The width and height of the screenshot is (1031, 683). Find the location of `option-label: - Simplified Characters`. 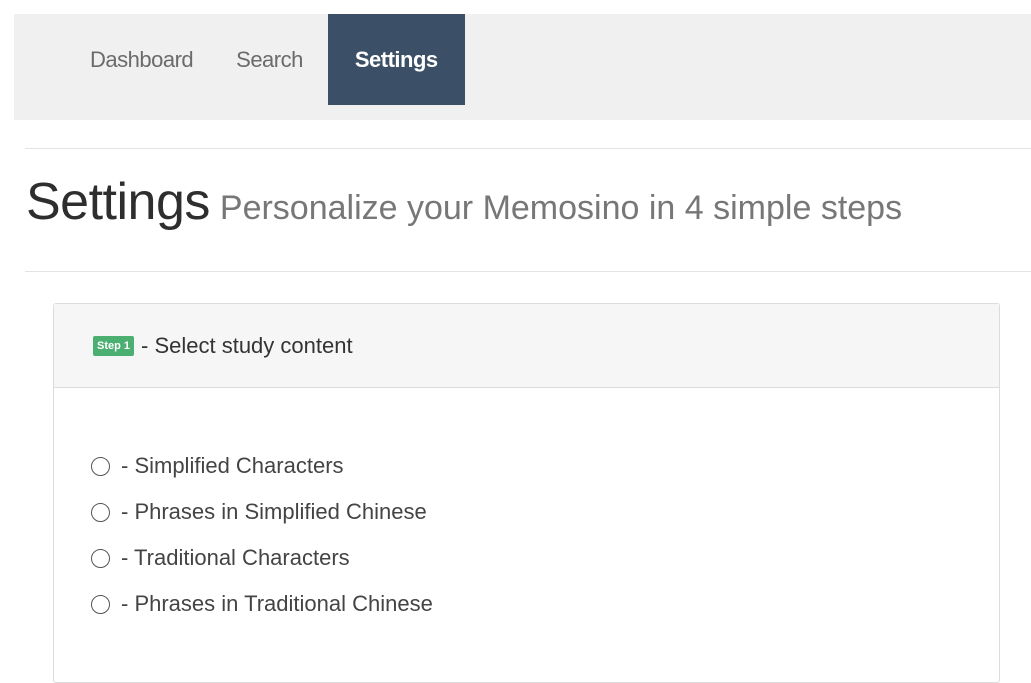

option-label: - Simplified Characters is located at coordinates (232, 465).